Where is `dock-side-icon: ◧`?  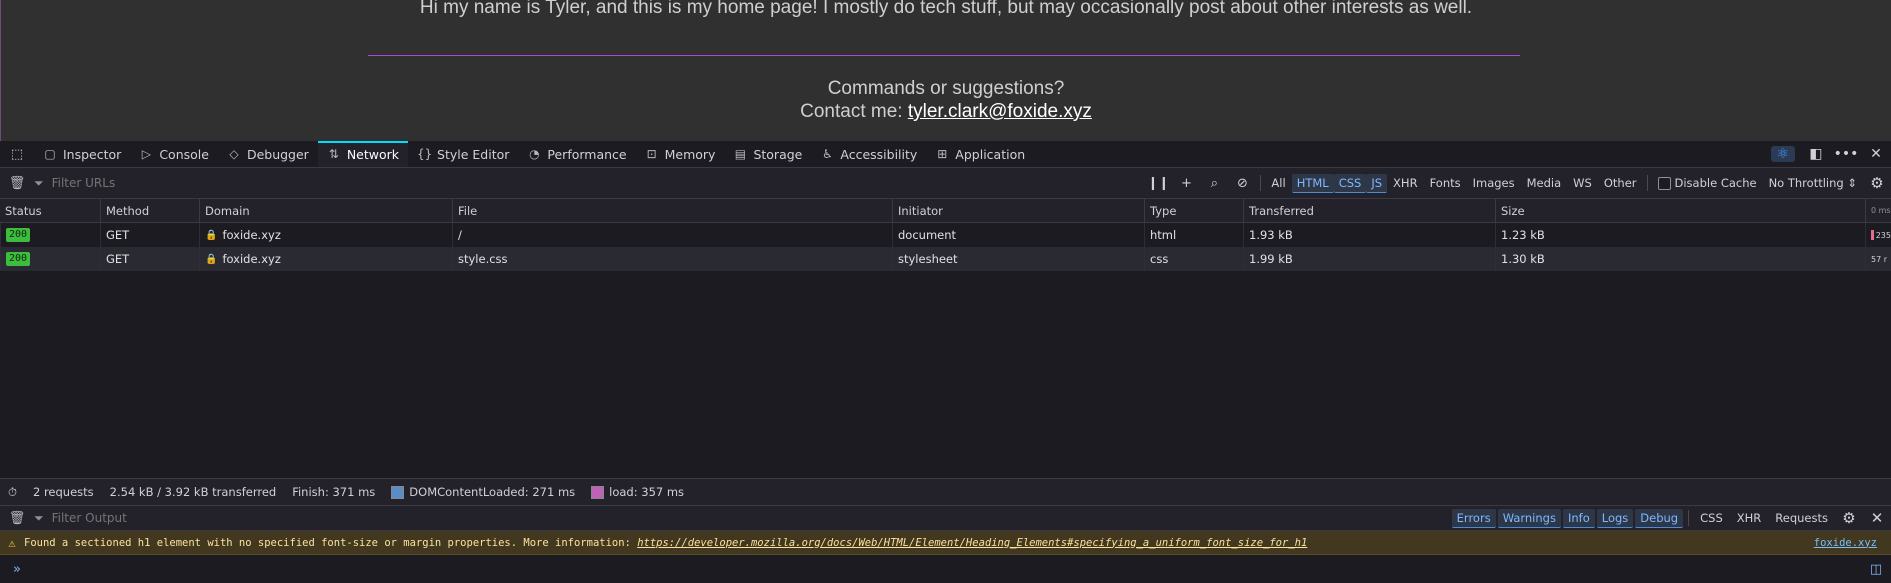
dock-side-icon: ◧ is located at coordinates (1816, 154).